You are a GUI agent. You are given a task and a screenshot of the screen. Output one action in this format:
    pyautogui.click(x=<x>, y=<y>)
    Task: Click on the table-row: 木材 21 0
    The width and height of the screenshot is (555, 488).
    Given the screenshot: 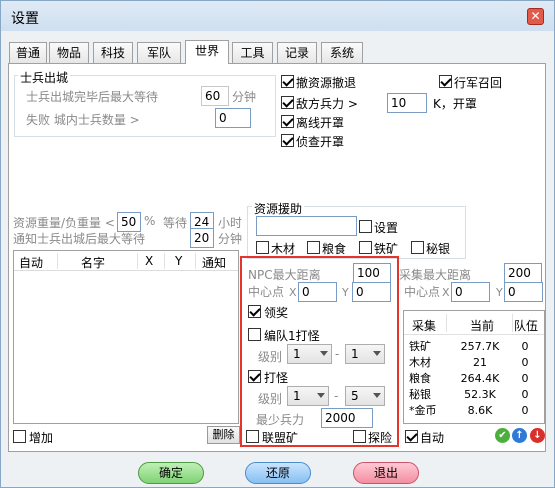 What is the action you would take?
    pyautogui.click(x=475, y=362)
    